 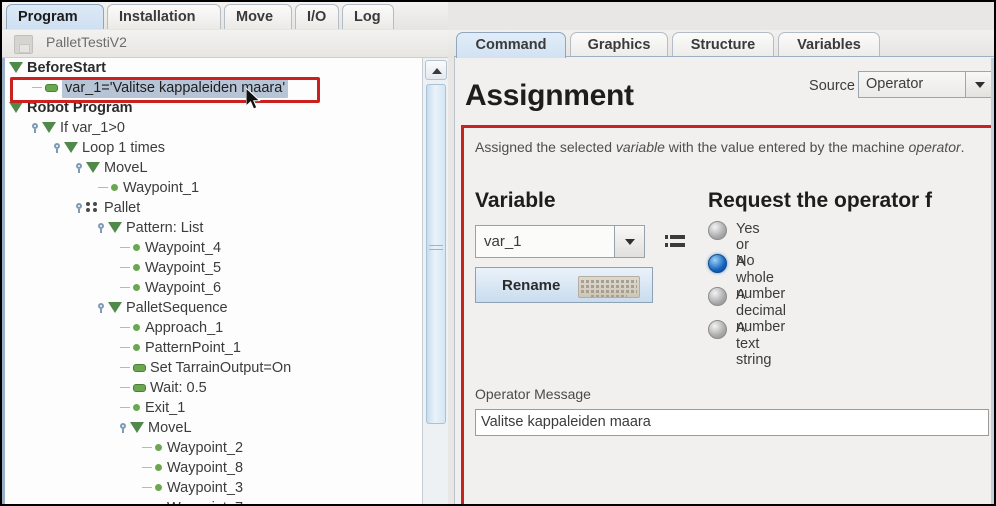 I want to click on tree-node: Waypoint_3, so click(x=213, y=488).